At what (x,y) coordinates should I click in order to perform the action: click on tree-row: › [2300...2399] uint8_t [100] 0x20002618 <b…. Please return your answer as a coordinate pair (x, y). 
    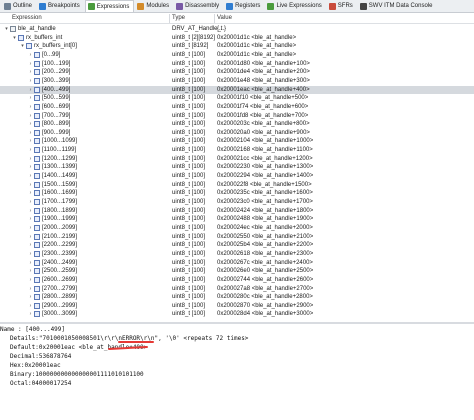
    Looking at the image, I should click on (237, 254).